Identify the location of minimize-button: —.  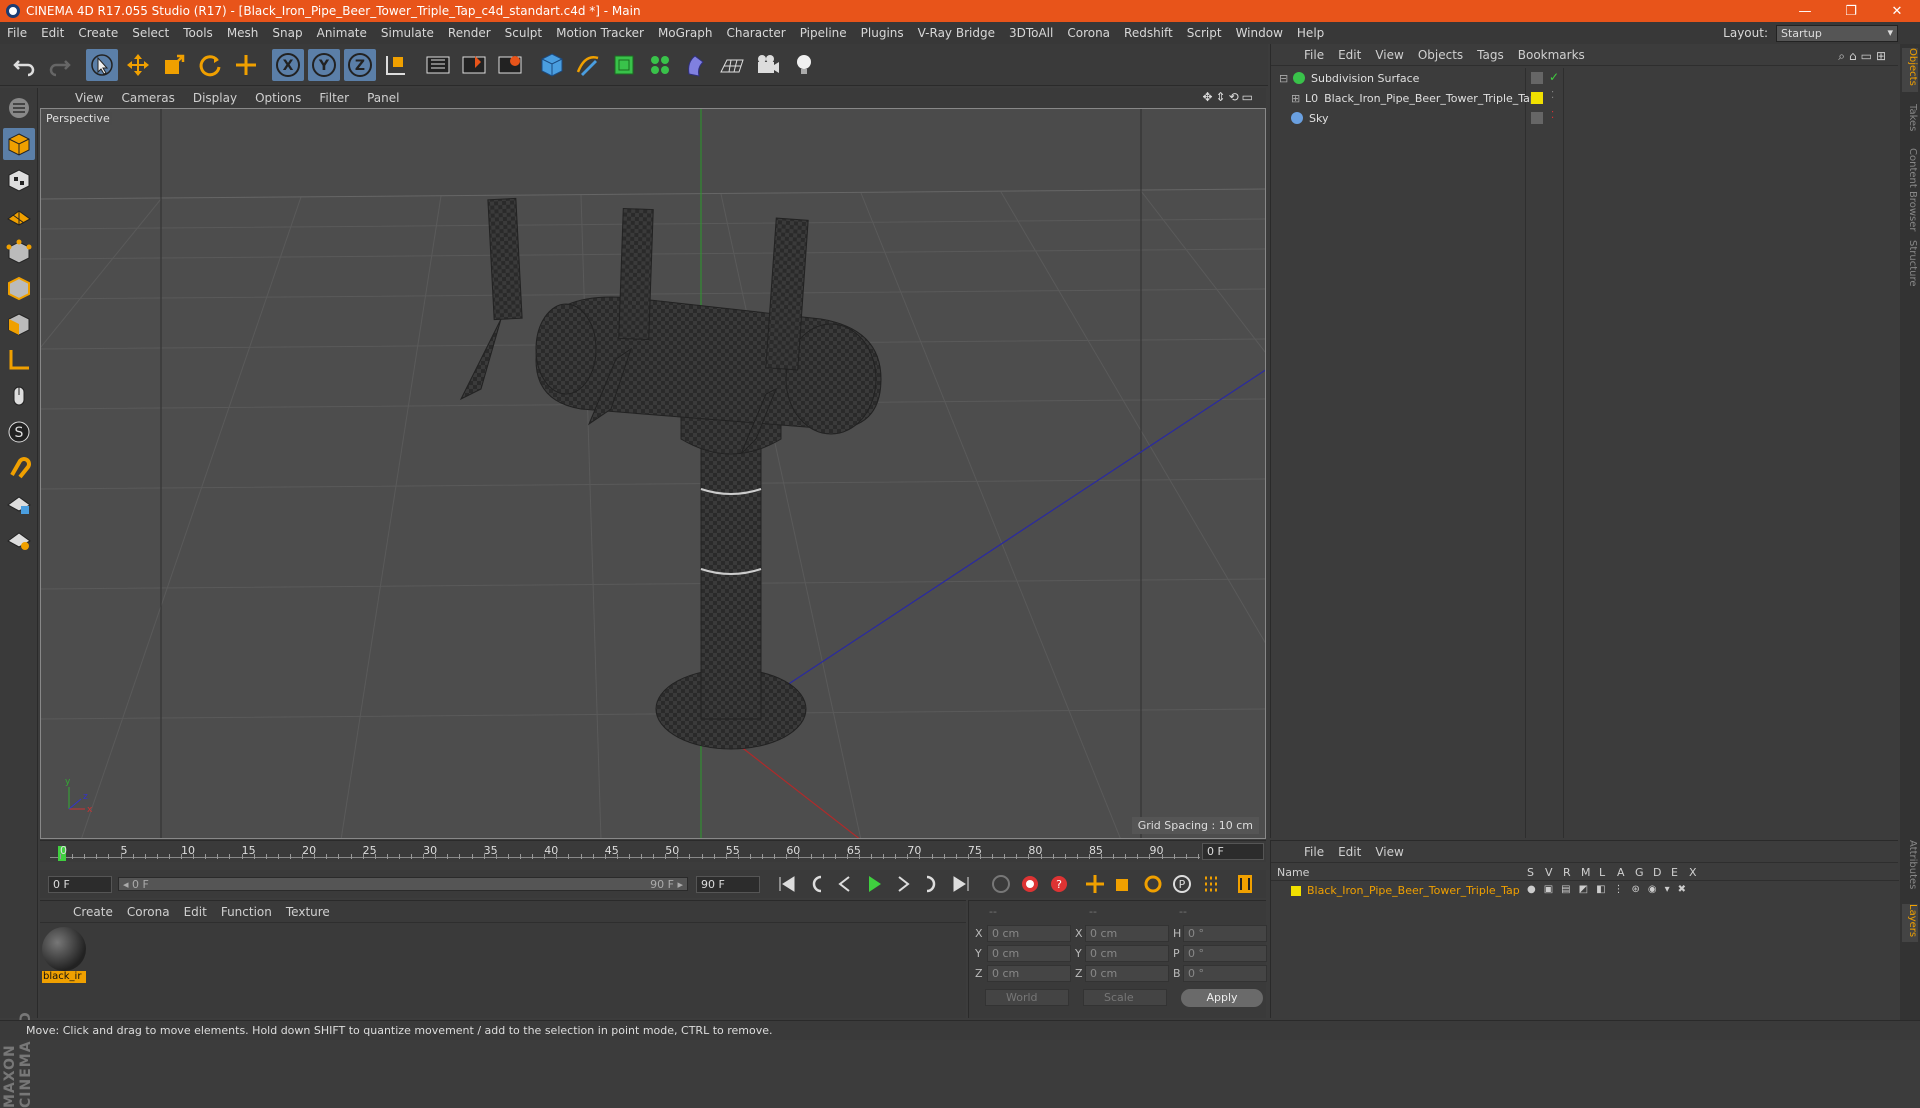
(1805, 11).